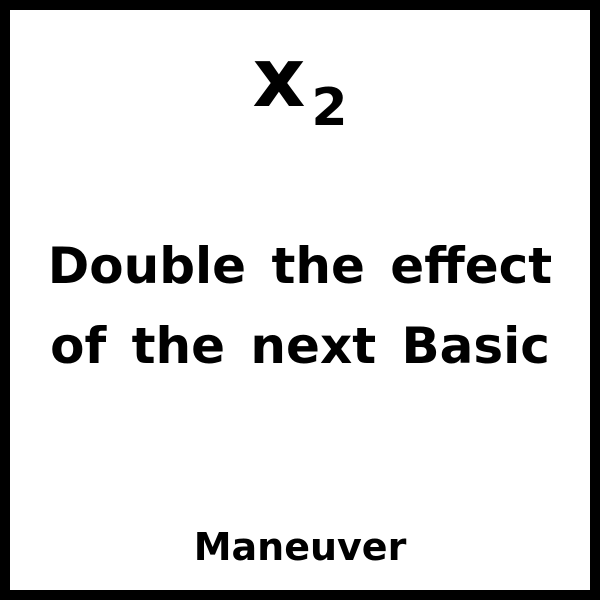 Image resolution: width=600 pixels, height=600 pixels. Describe the element at coordinates (300, 346) in the screenshot. I see `effect-line-2: of the next Basic` at that location.